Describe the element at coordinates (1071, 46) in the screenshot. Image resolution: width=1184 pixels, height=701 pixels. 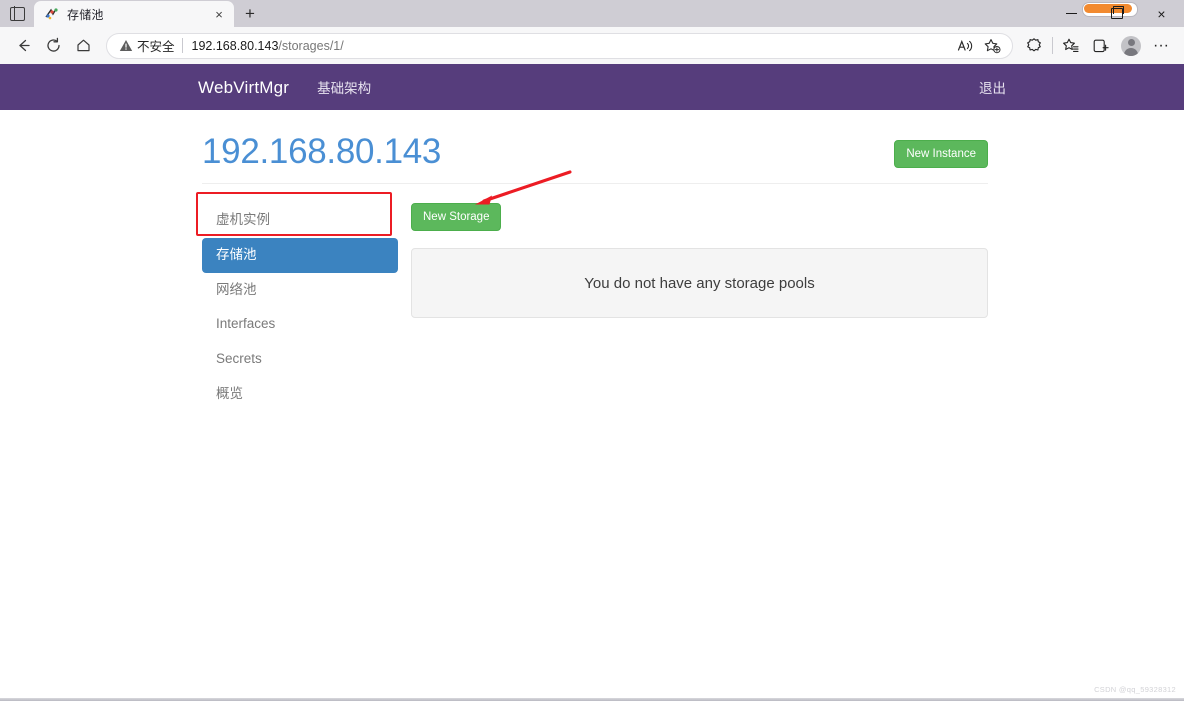
I see `favorites-icon` at that location.